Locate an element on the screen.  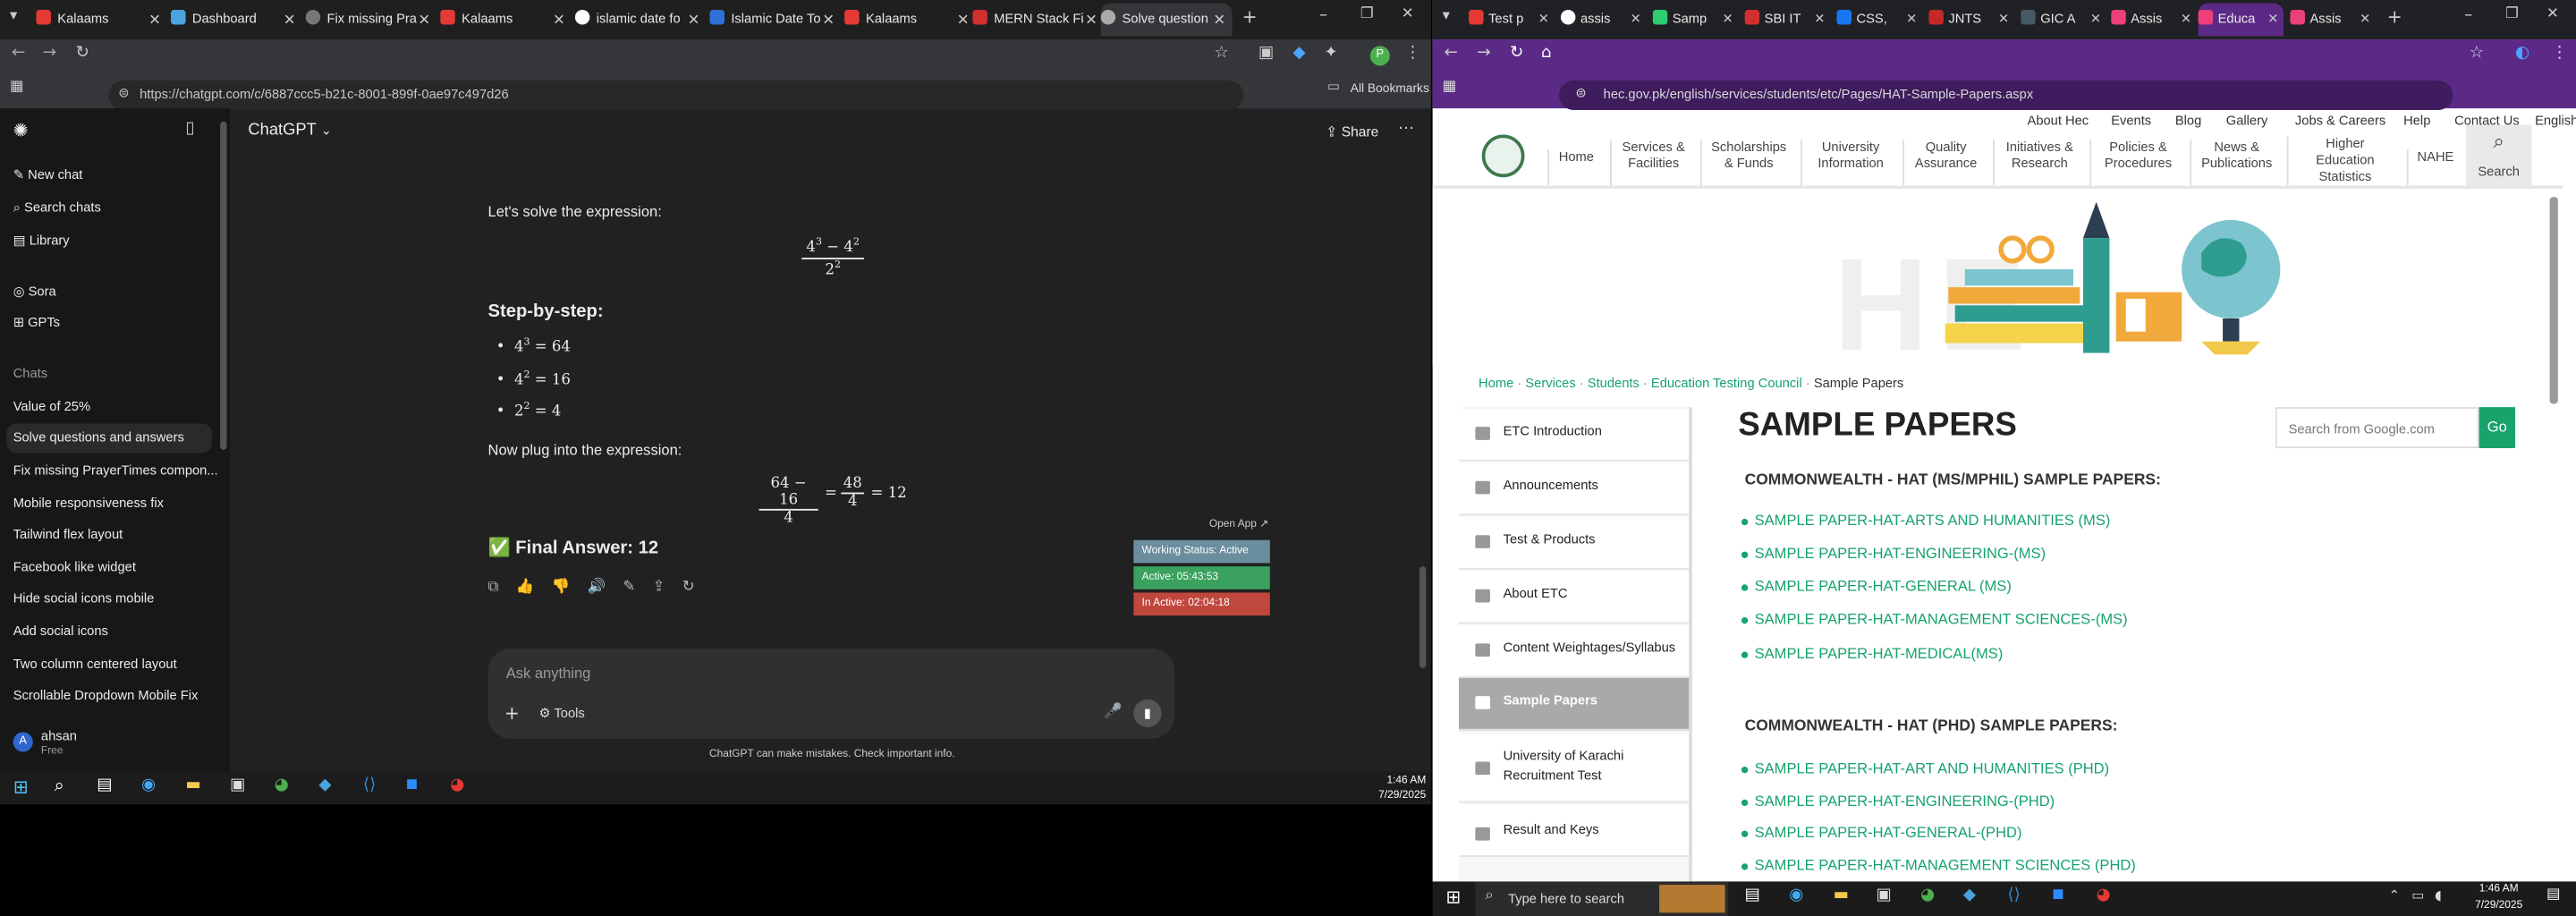
left-tab: islamic date fo ✕ is located at coordinates (640, 20).